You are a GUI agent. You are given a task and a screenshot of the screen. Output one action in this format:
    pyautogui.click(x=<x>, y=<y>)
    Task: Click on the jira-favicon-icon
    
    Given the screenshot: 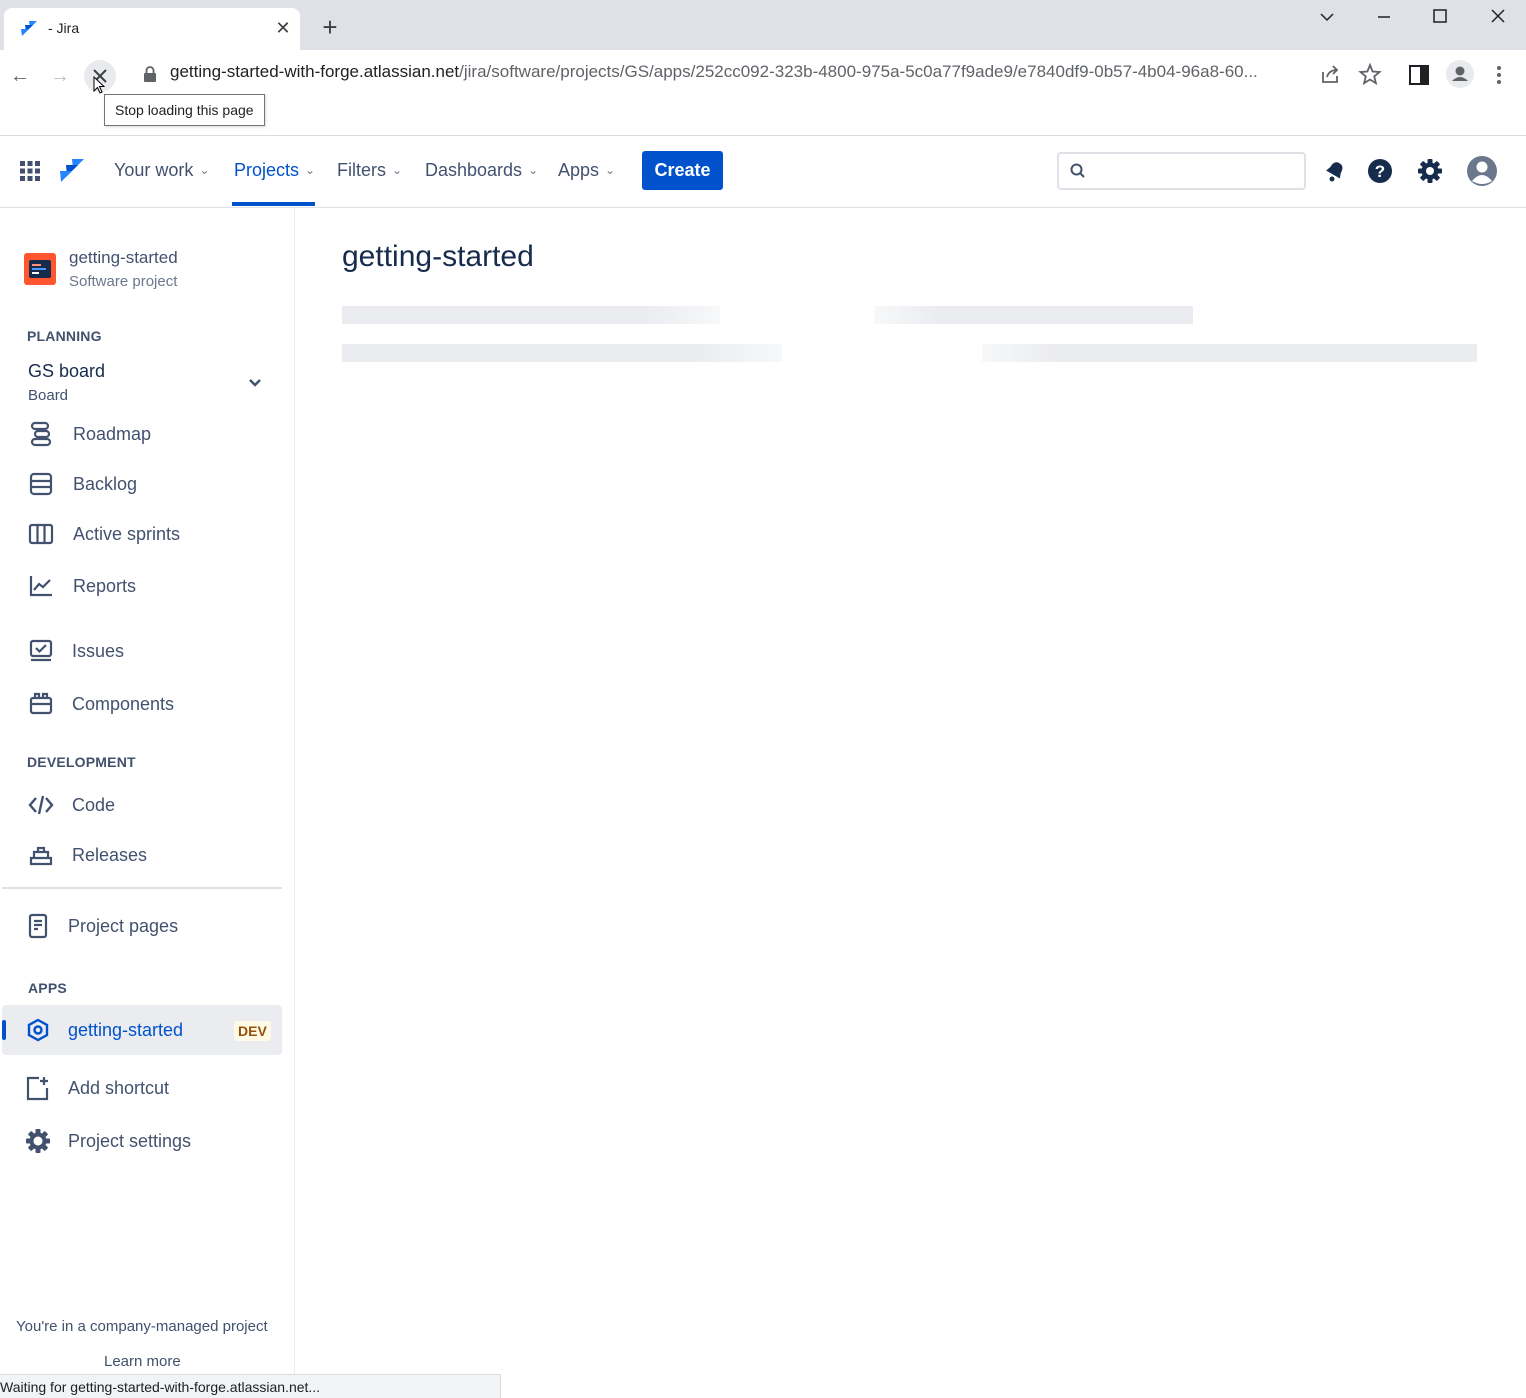 What is the action you would take?
    pyautogui.click(x=29, y=28)
    